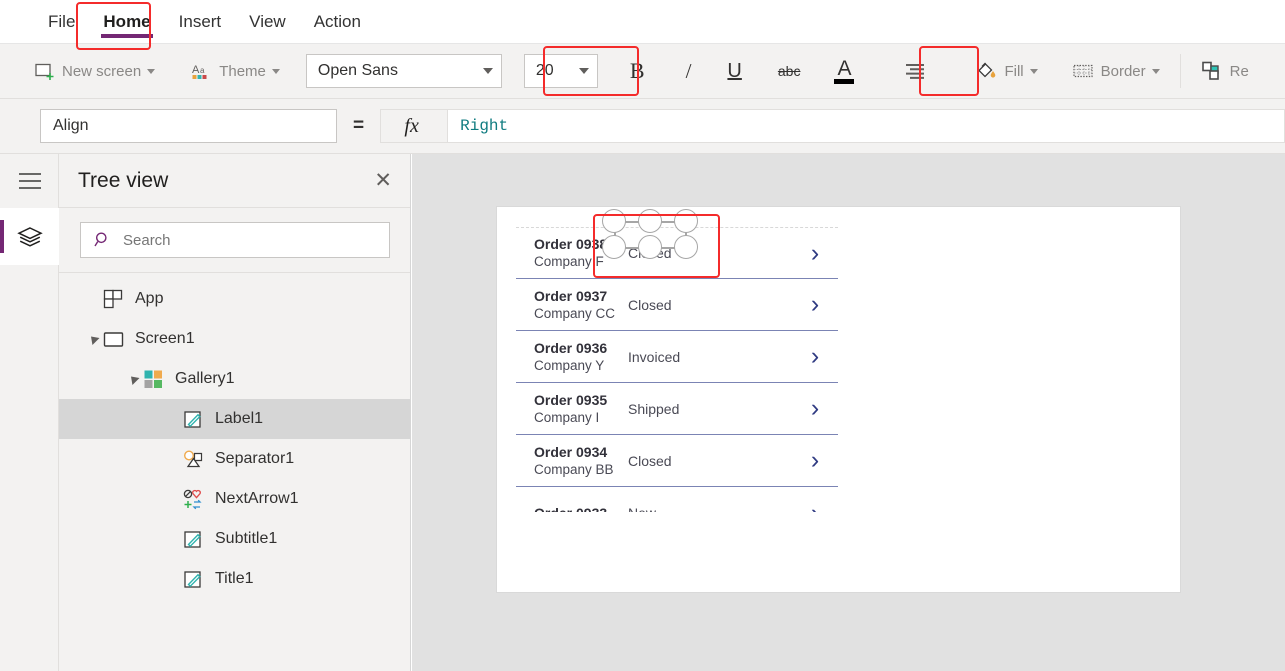  Describe the element at coordinates (359, 125) in the screenshot. I see `equals-sign: =` at that location.